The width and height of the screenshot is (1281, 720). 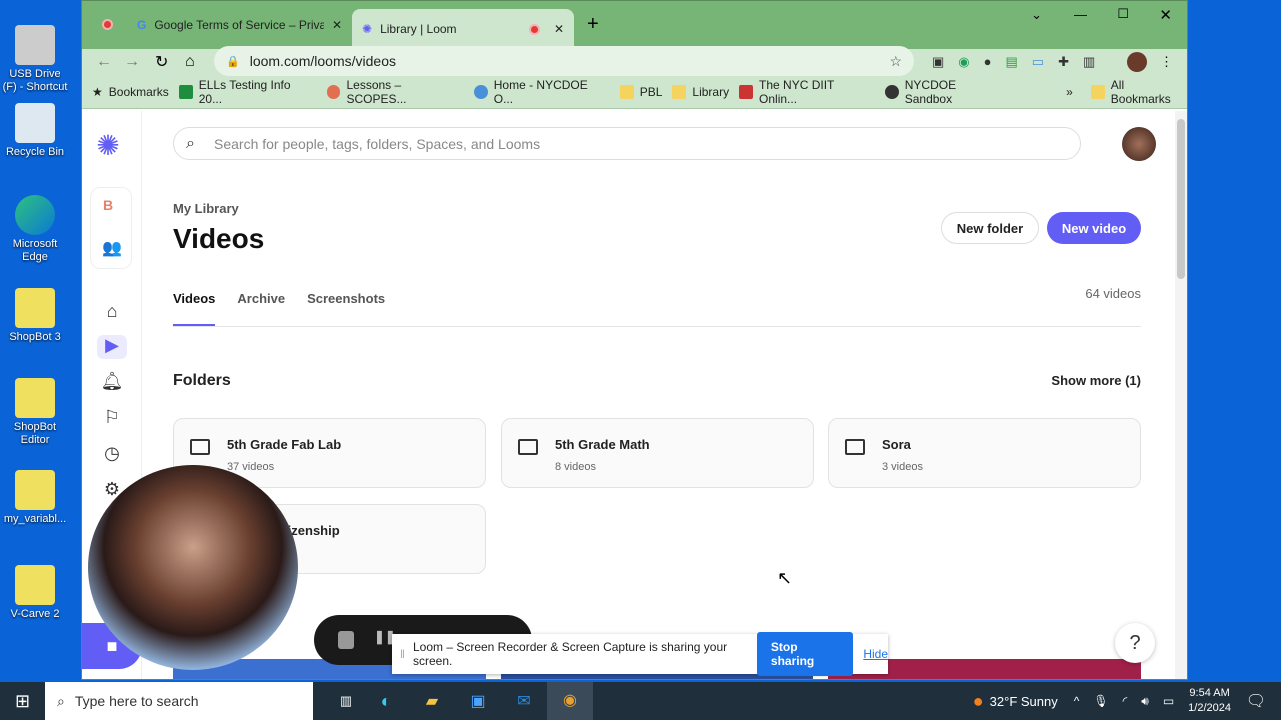 I want to click on battery-icon: ▭, so click(x=1168, y=701).